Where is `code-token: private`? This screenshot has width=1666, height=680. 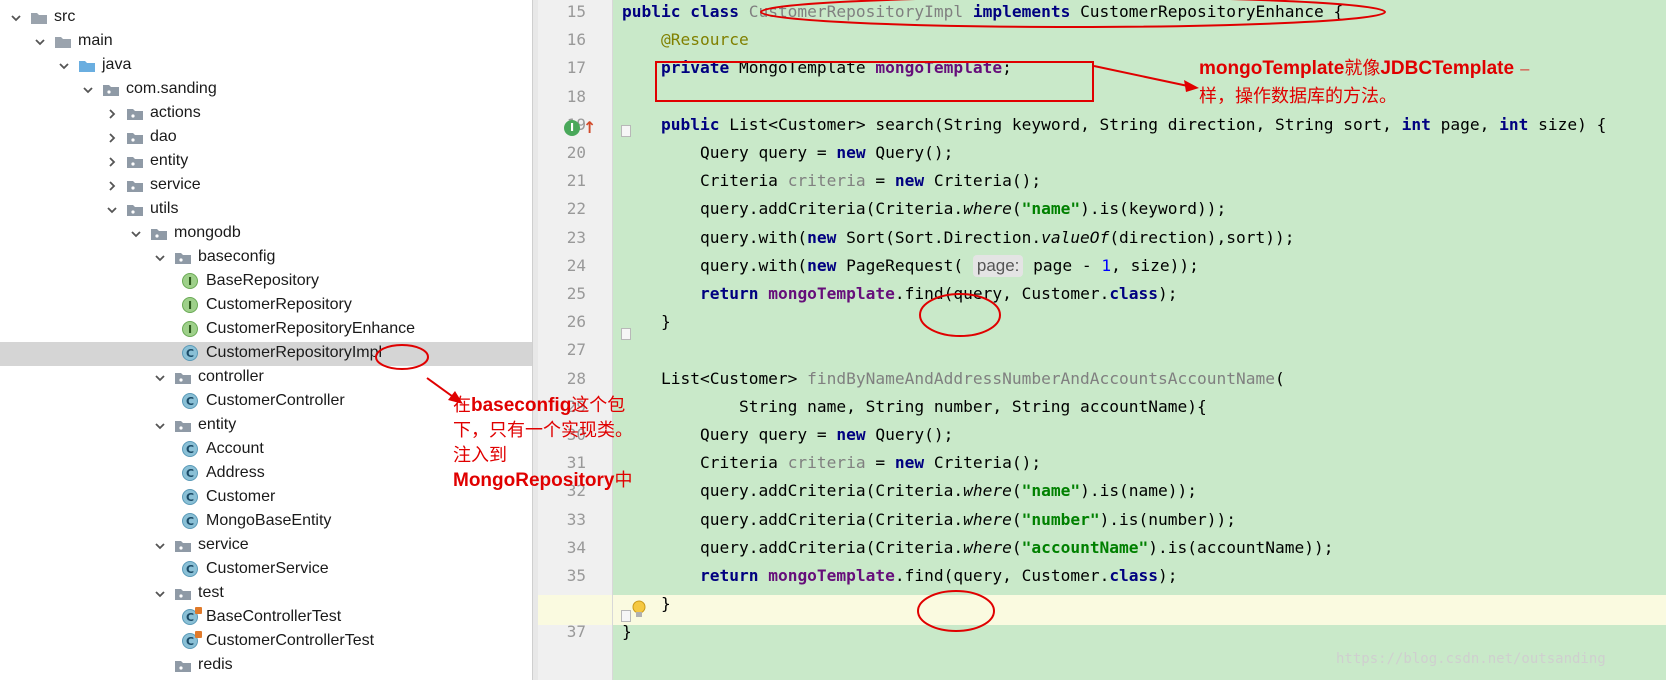
code-token: private is located at coordinates (699, 68).